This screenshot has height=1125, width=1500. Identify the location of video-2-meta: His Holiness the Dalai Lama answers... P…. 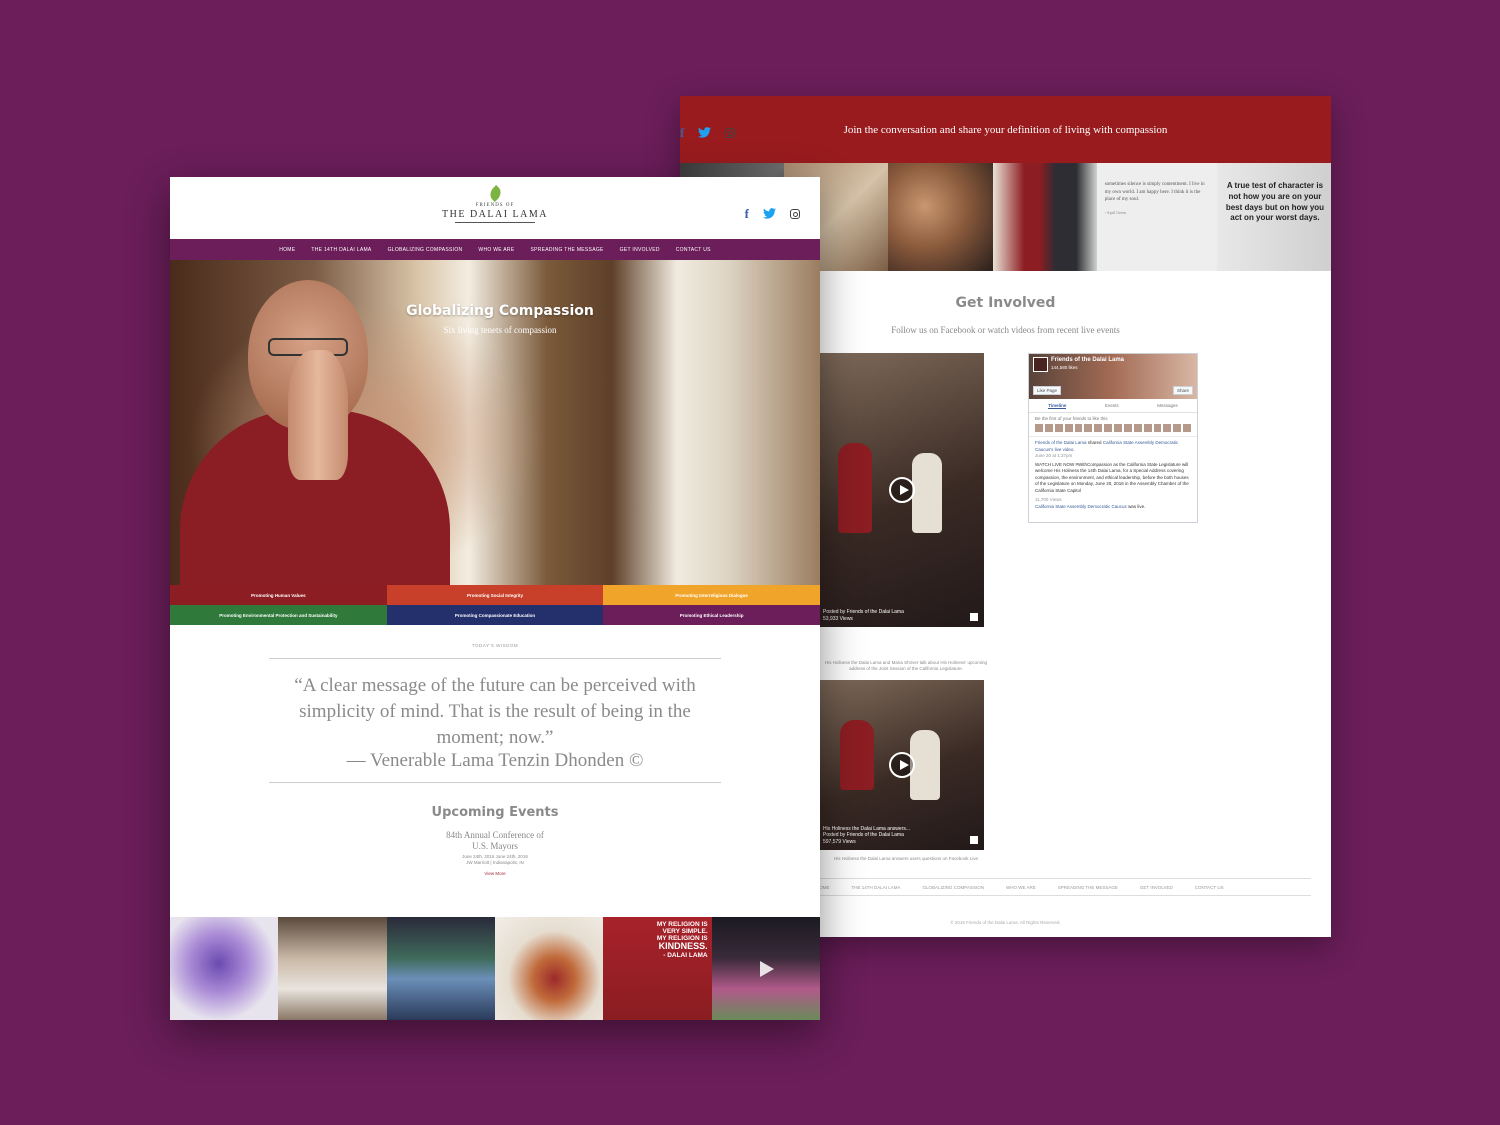
(866, 836).